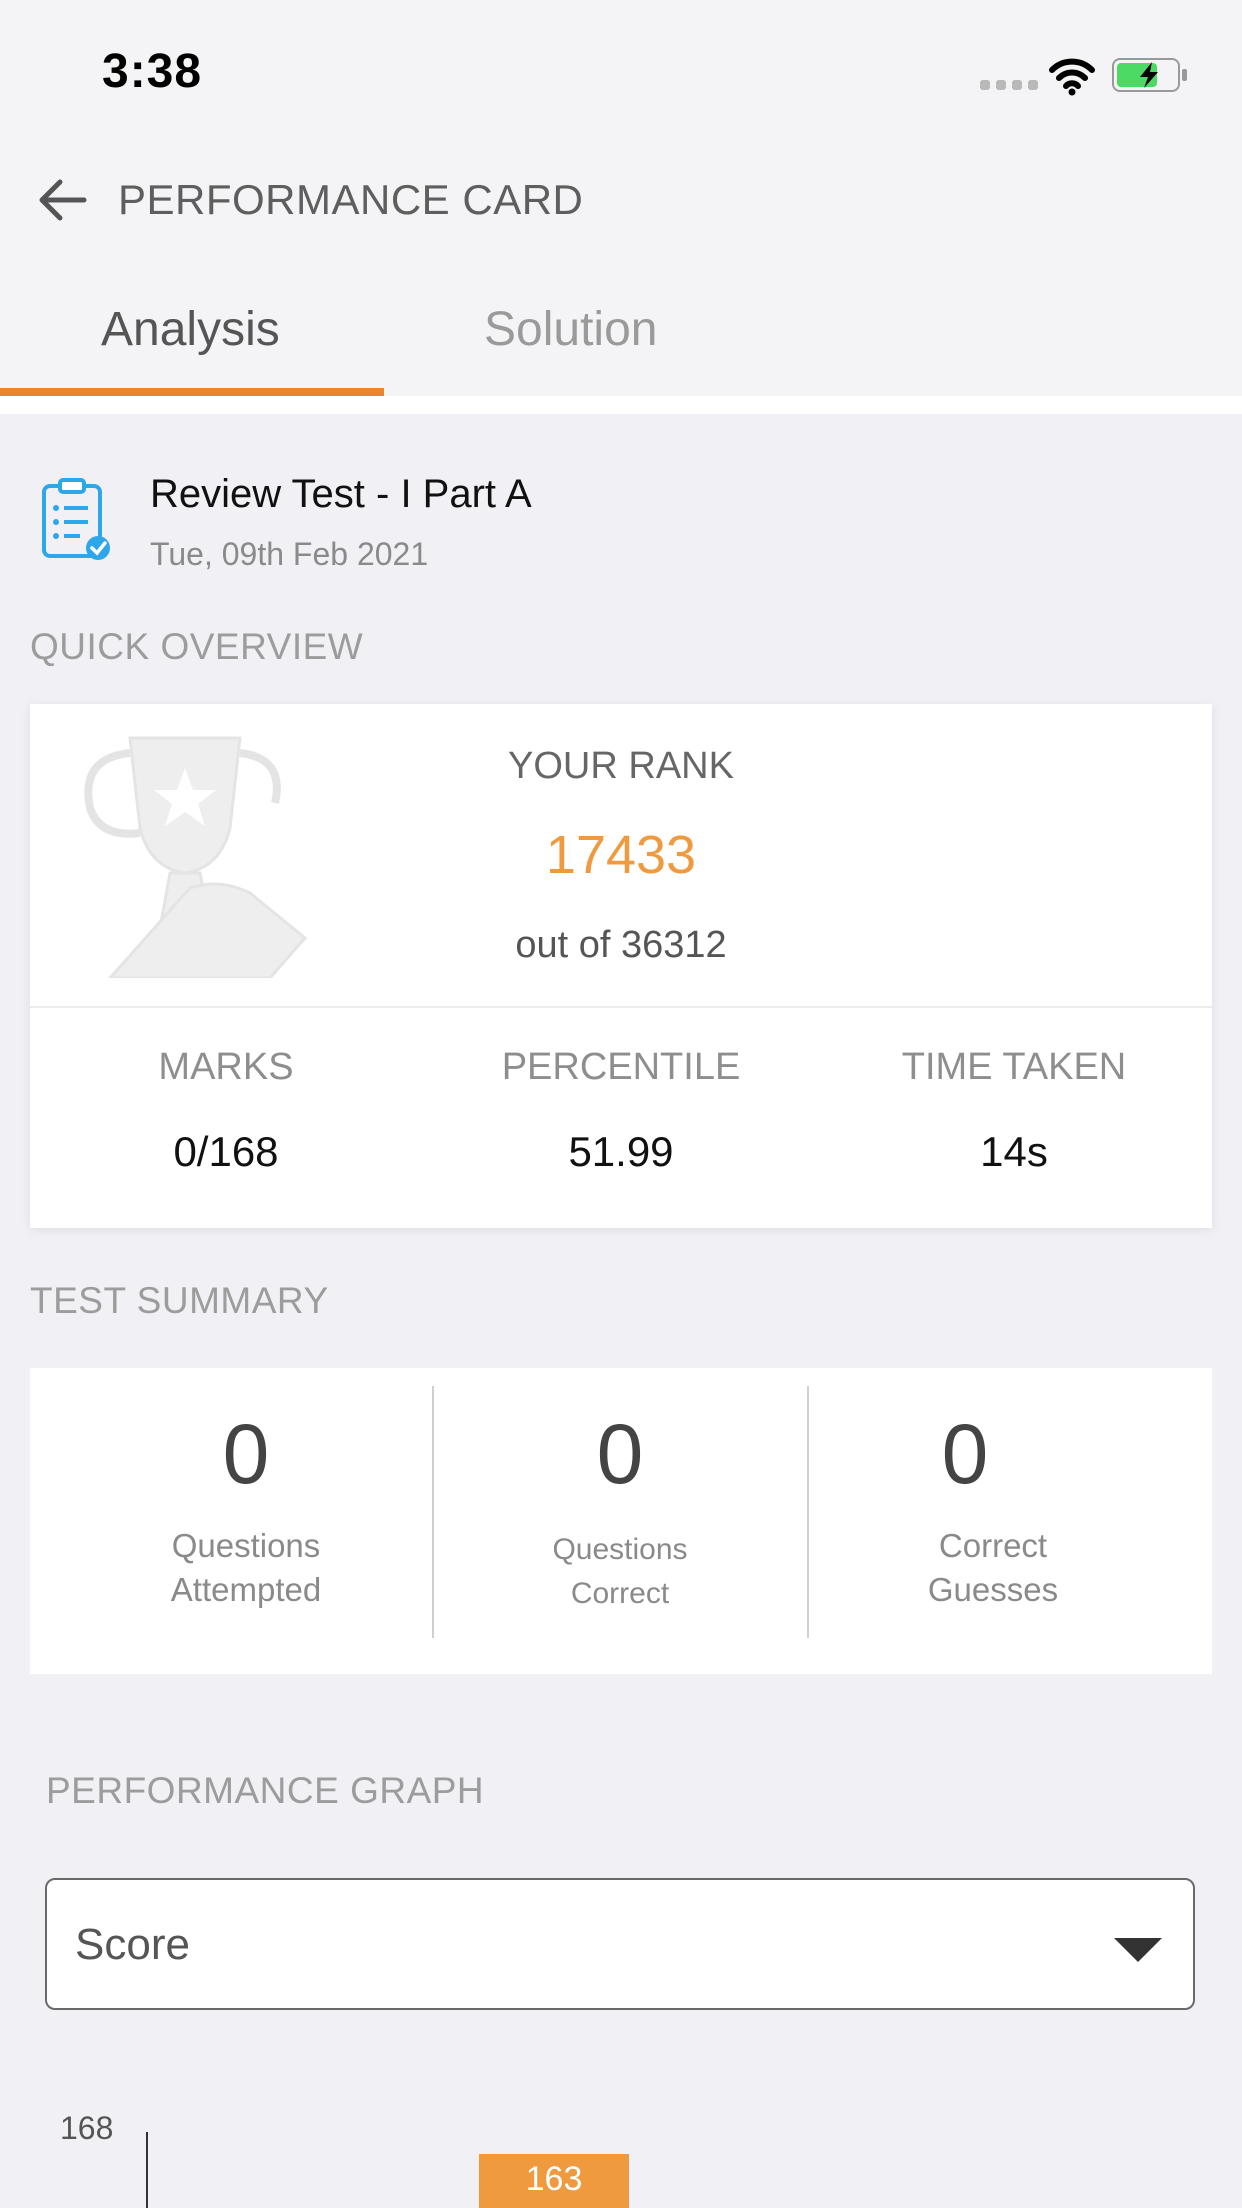 The height and width of the screenshot is (2208, 1242). What do you see at coordinates (621, 766) in the screenshot?
I see `rank-label: YOUR RANK` at bounding box center [621, 766].